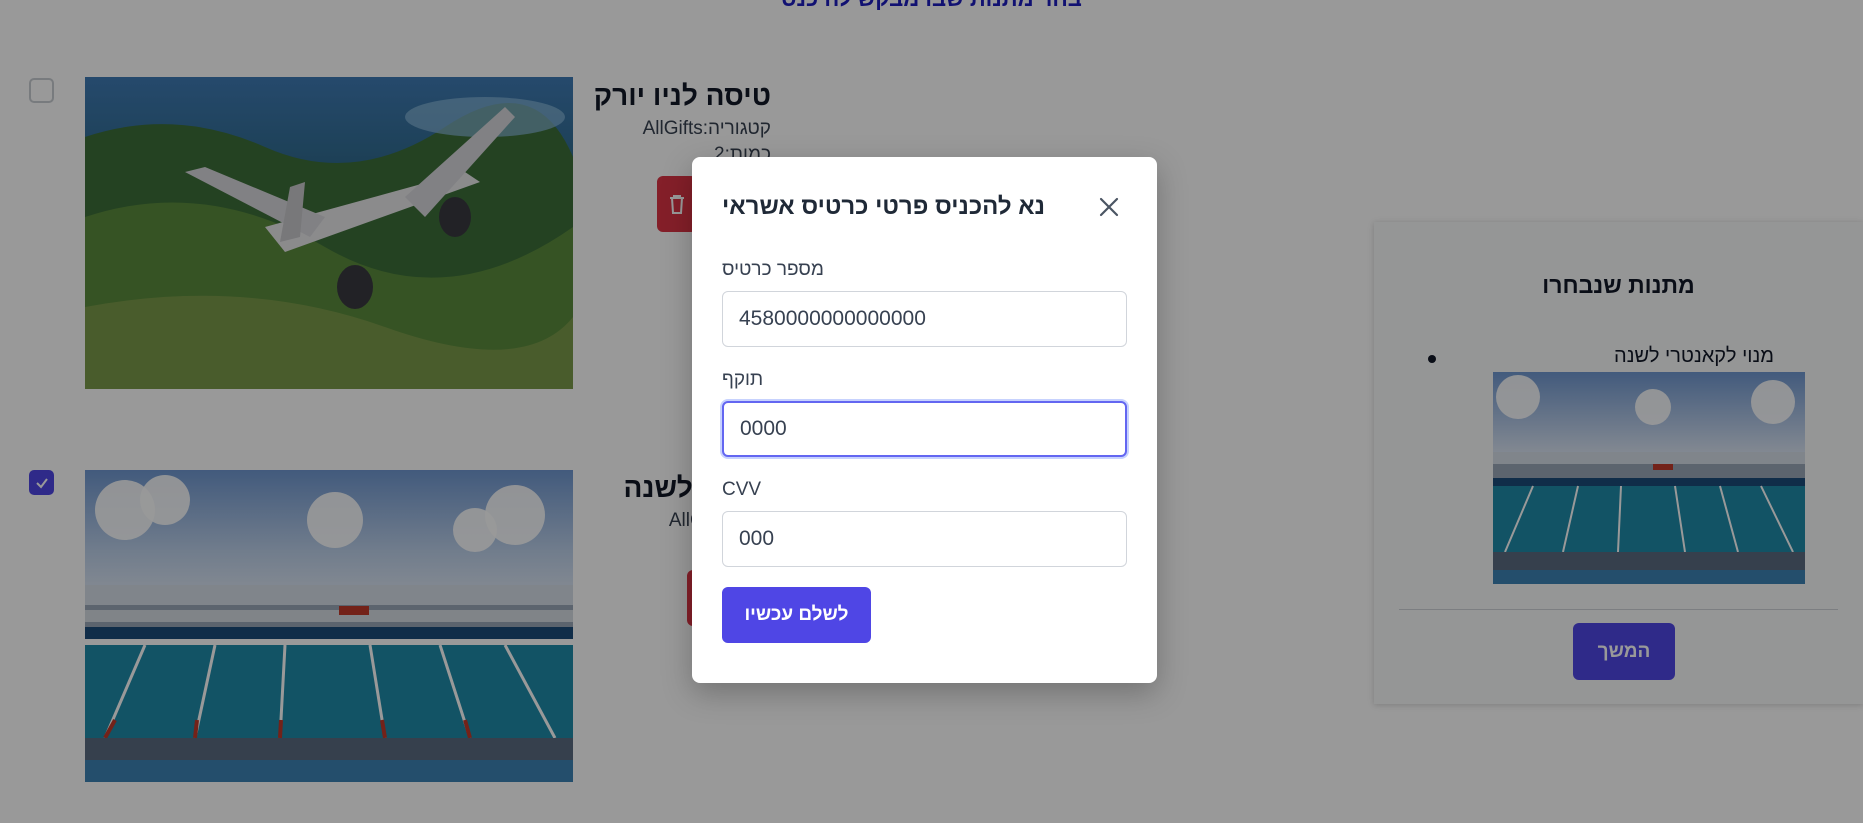 This screenshot has height=823, width=1863. I want to click on pay-now-button: לשלם עכשיו, so click(796, 615).